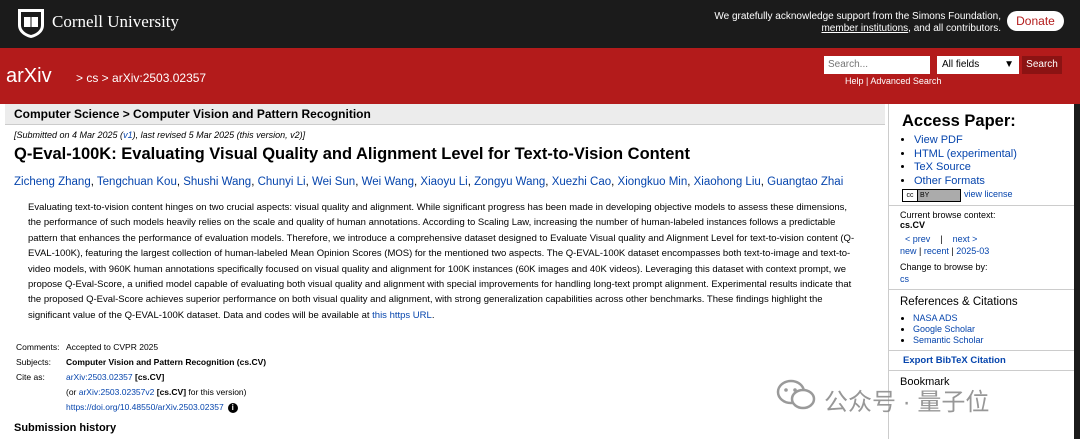 Image resolution: width=1080 pixels, height=439 pixels. What do you see at coordinates (653, 182) in the screenshot?
I see `author-link: Xiongkuo Min` at bounding box center [653, 182].